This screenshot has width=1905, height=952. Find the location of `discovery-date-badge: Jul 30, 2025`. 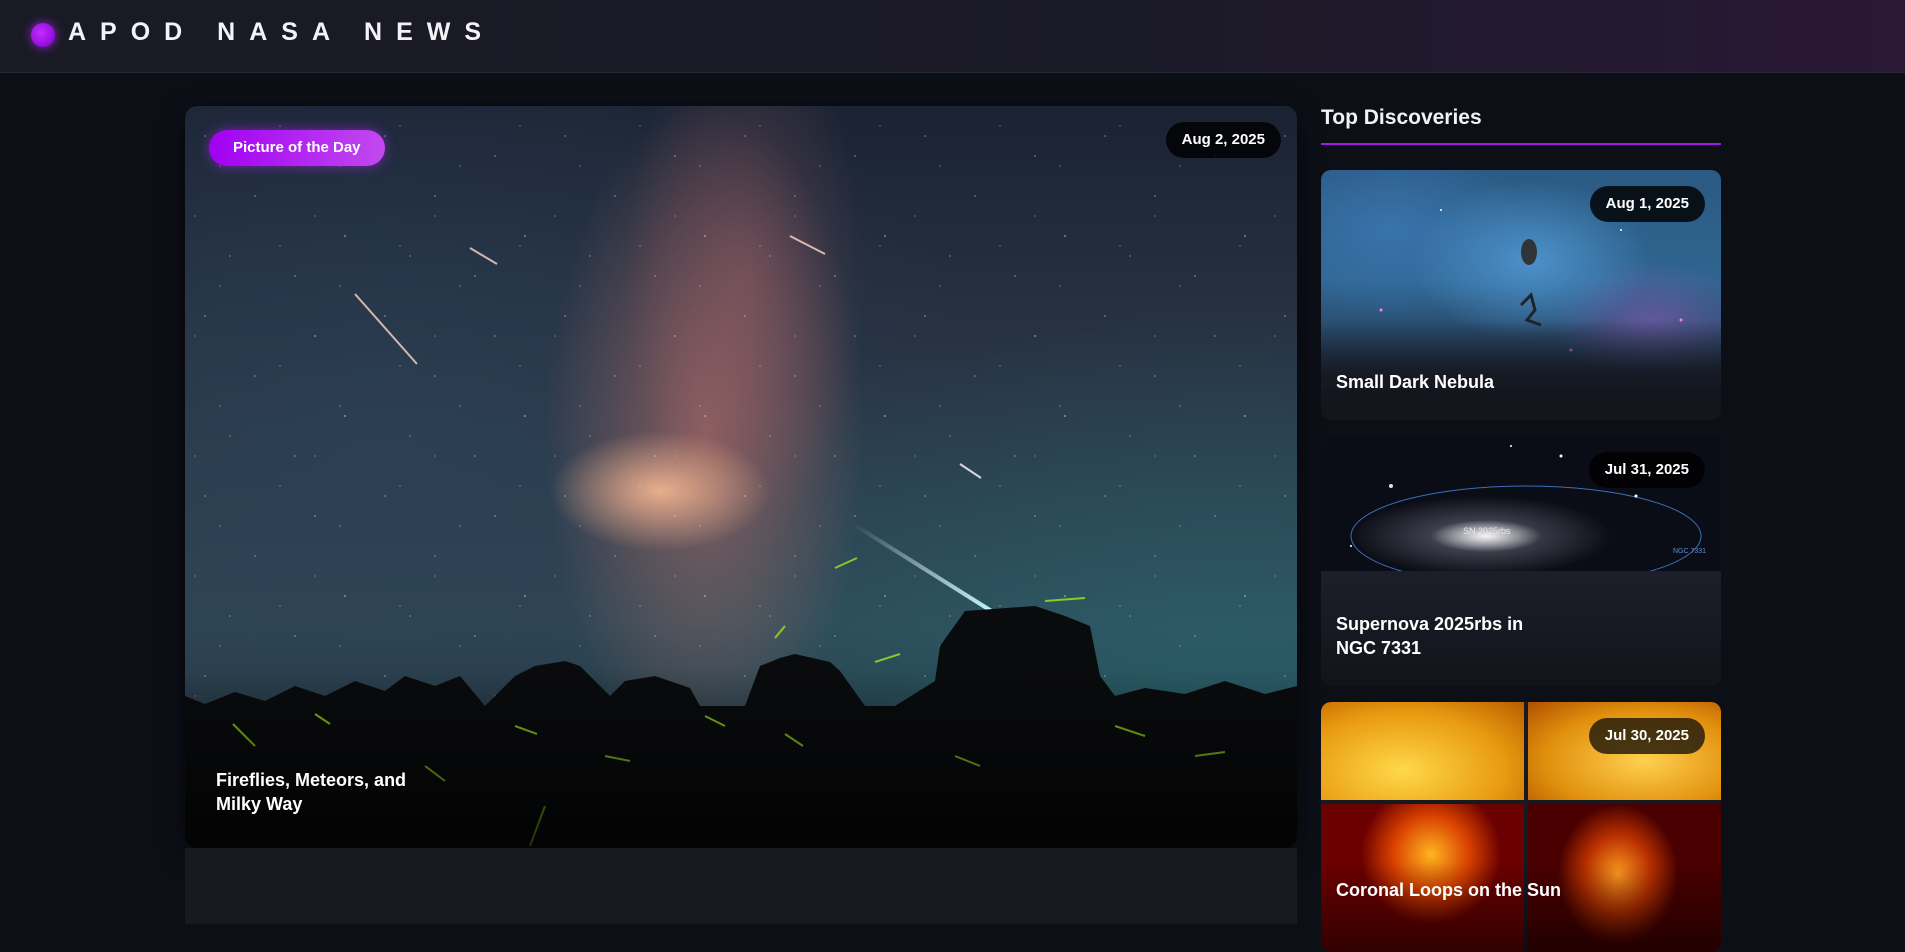

discovery-date-badge: Jul 30, 2025 is located at coordinates (1646, 736).